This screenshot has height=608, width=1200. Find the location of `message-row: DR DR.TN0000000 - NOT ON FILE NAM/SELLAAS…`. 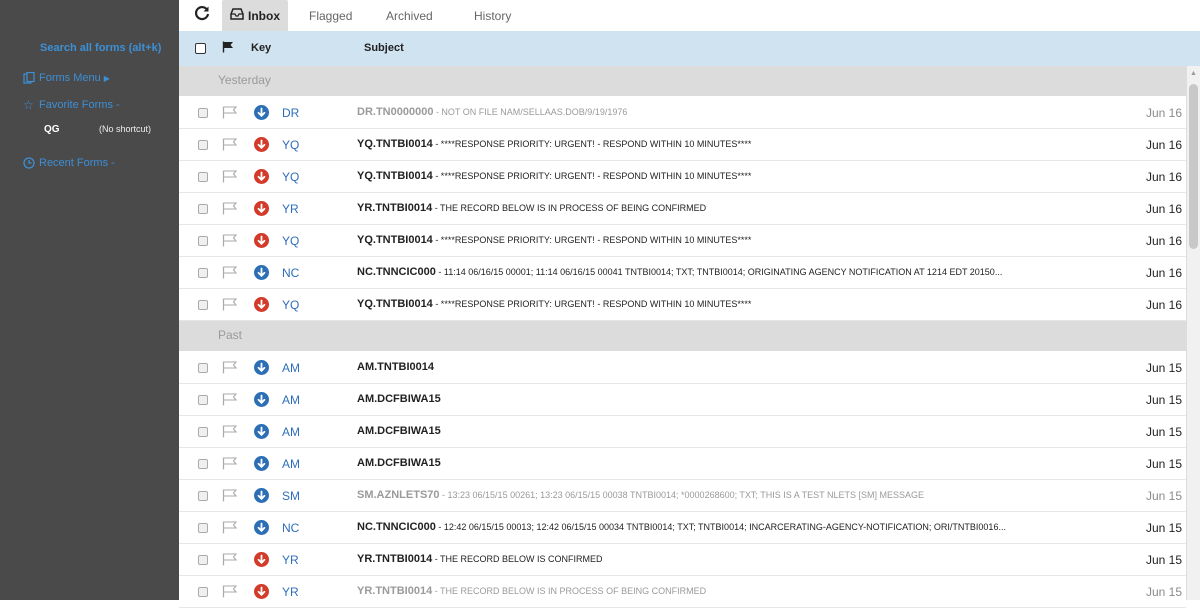

message-row: DR DR.TN0000000 - NOT ON FILE NAM/SELLAAS… is located at coordinates (682, 113).